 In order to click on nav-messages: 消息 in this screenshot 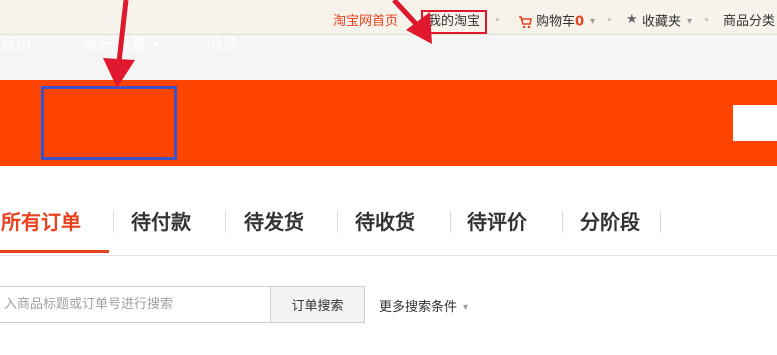, I will do `click(222, 44)`.